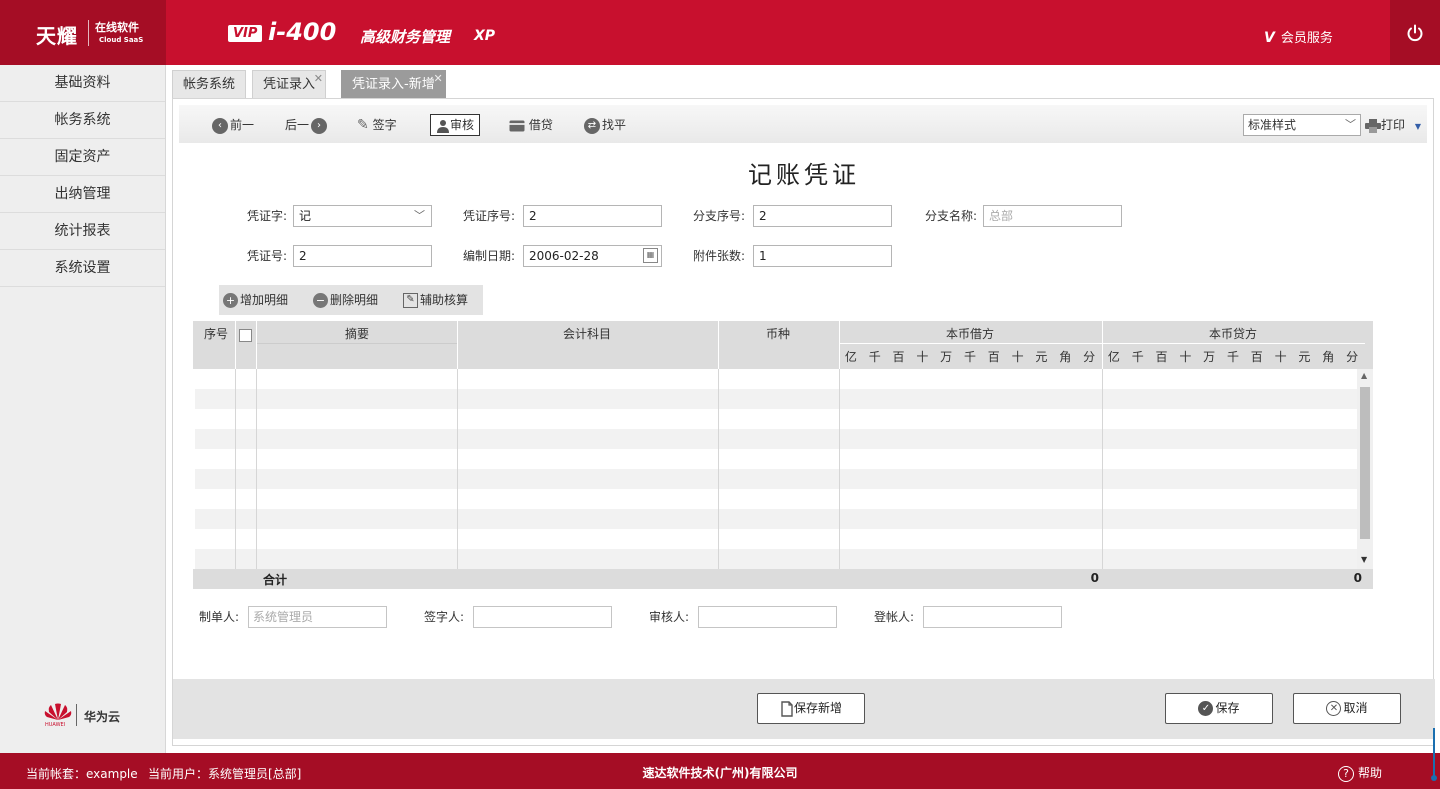  I want to click on grid-scrollbar: ▲ ▼, so click(1365, 469).